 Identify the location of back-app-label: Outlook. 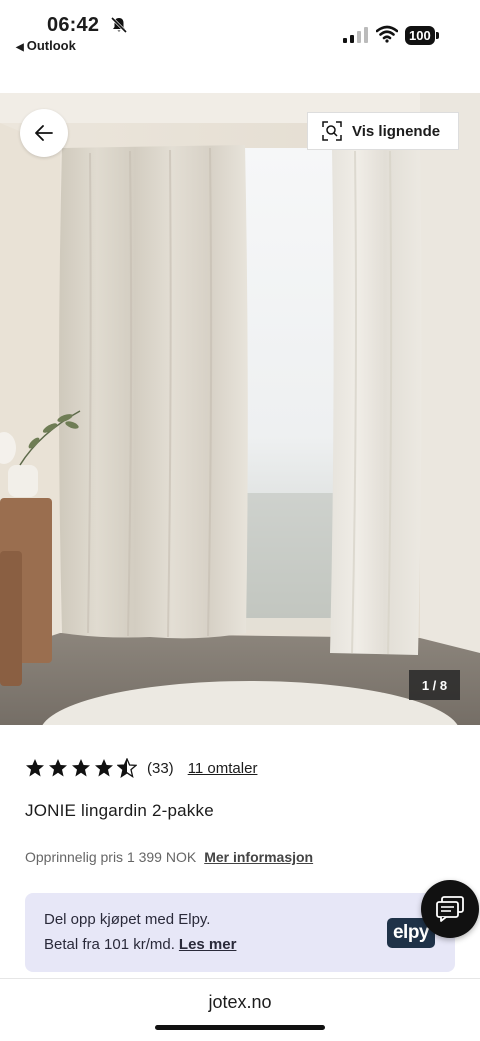
(51, 45).